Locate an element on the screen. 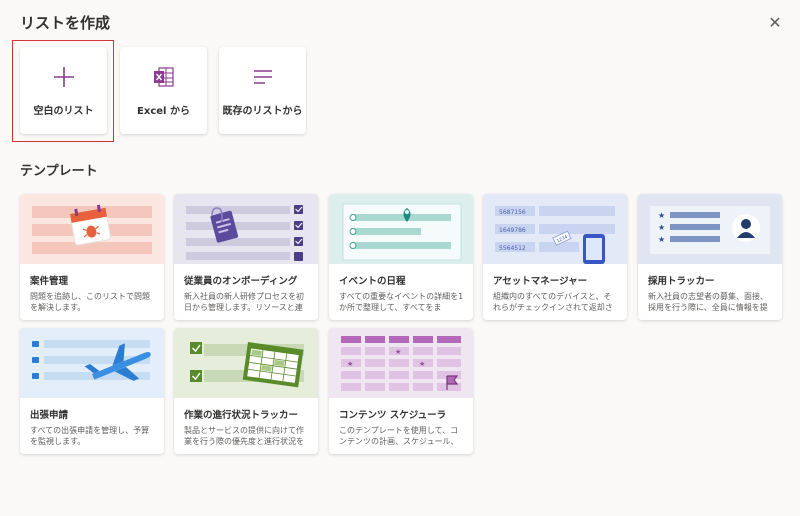 The width and height of the screenshot is (800, 516). template-description: 新入社員の志望者の募集、面接、採用を行う際に、全員に情報を提 is located at coordinates (708, 302).